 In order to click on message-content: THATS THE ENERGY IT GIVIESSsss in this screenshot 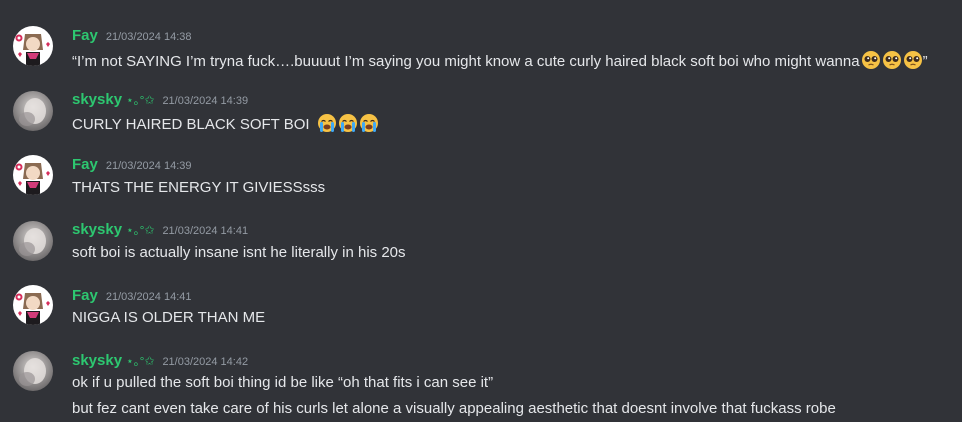, I will do `click(198, 188)`.